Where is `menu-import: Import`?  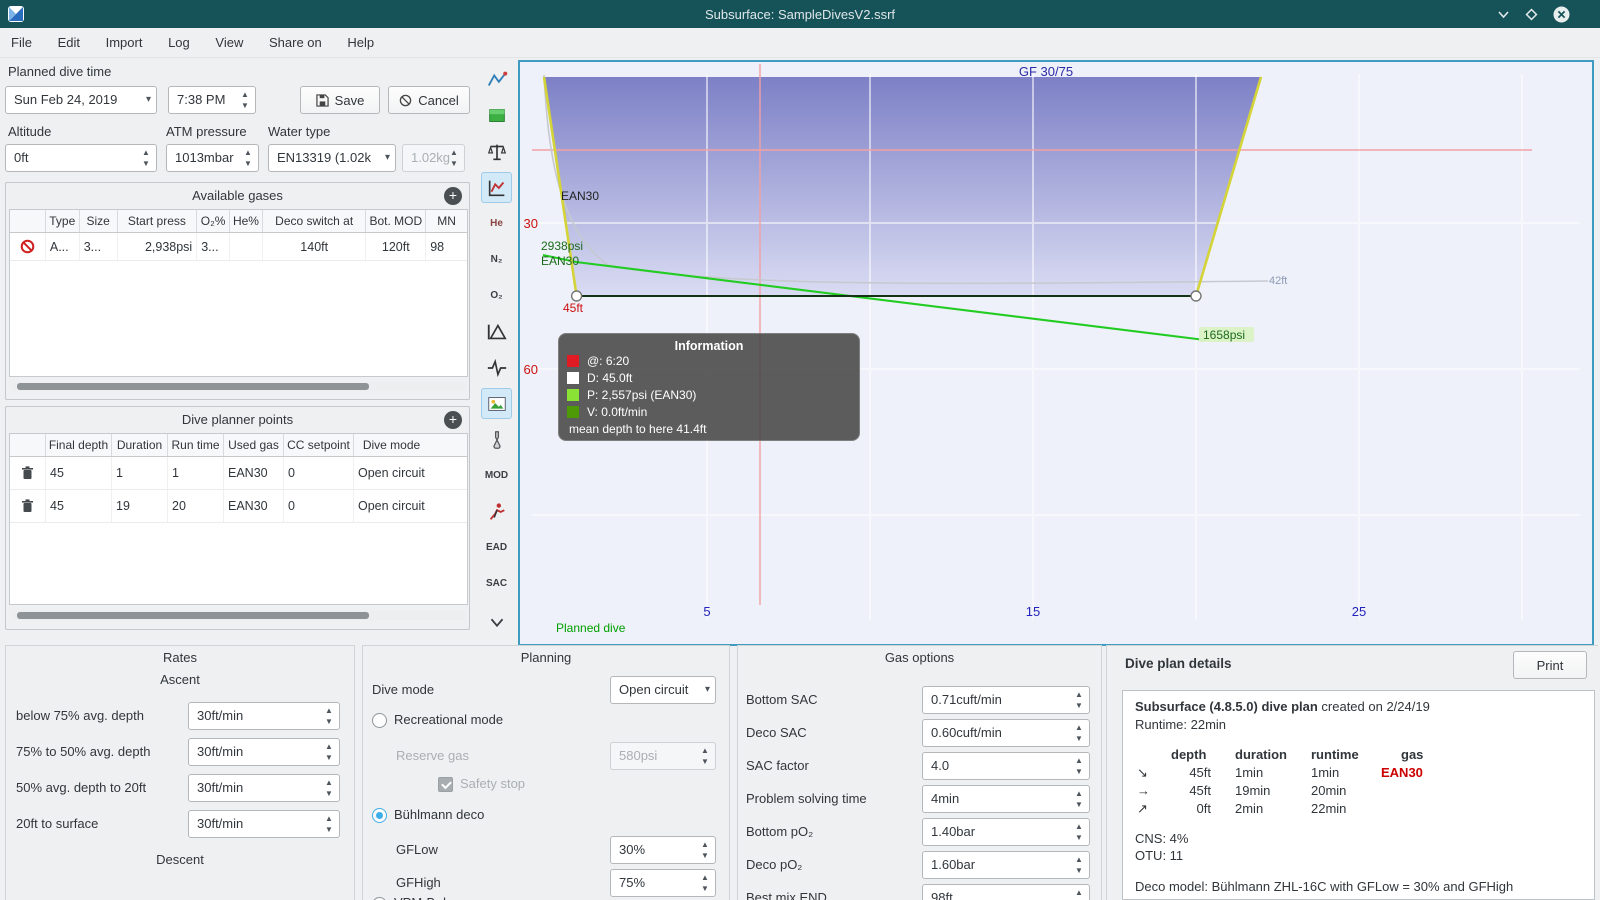 menu-import: Import is located at coordinates (124, 43).